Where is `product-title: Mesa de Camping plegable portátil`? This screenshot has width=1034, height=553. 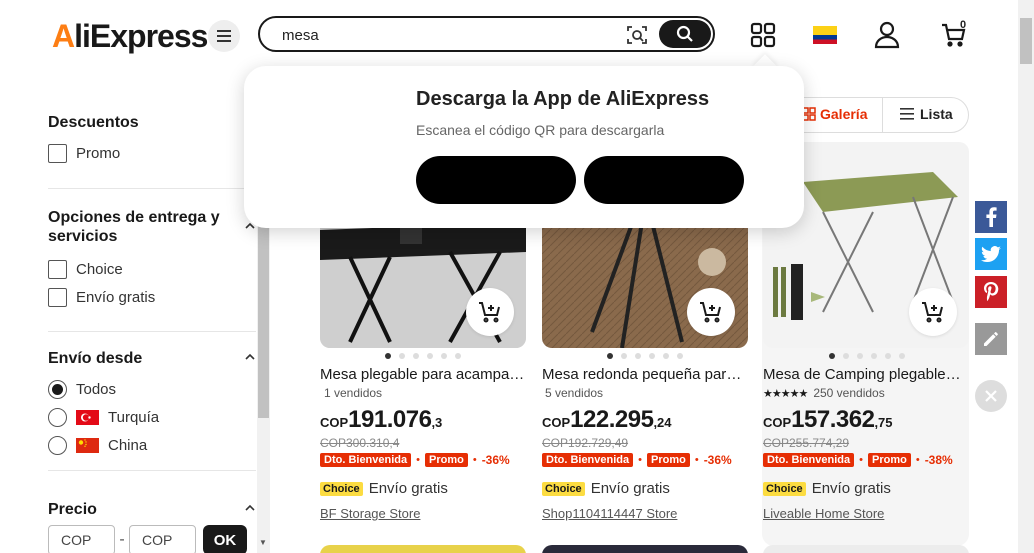
product-title: Mesa de Camping plegable portátil is located at coordinates (862, 374).